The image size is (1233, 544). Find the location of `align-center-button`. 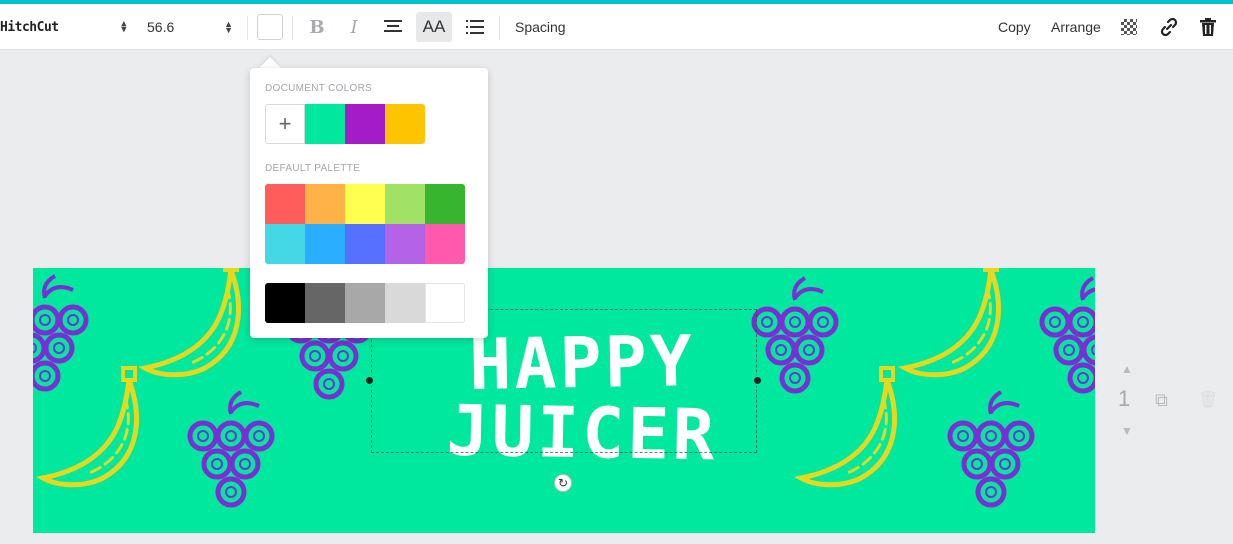

align-center-button is located at coordinates (393, 27).